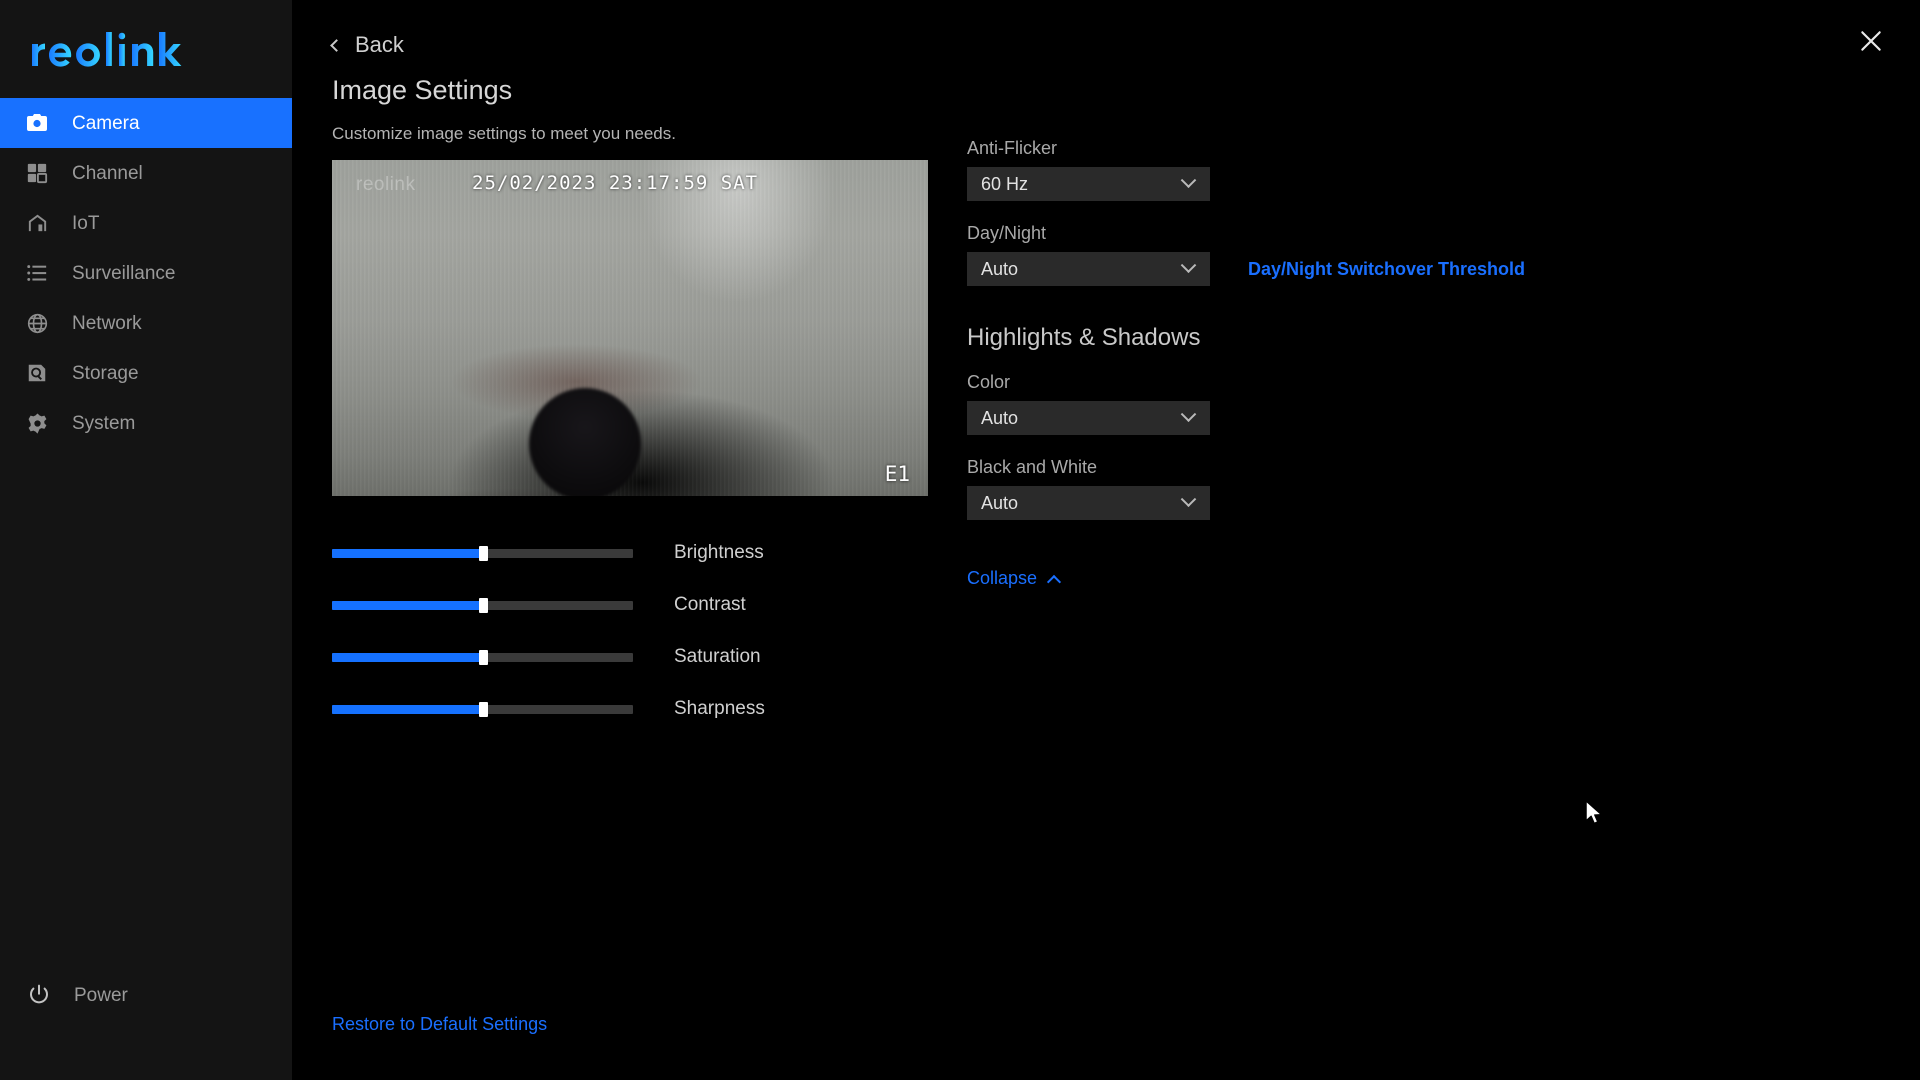 The image size is (1920, 1080). Describe the element at coordinates (37, 123) in the screenshot. I see `camera-icon` at that location.